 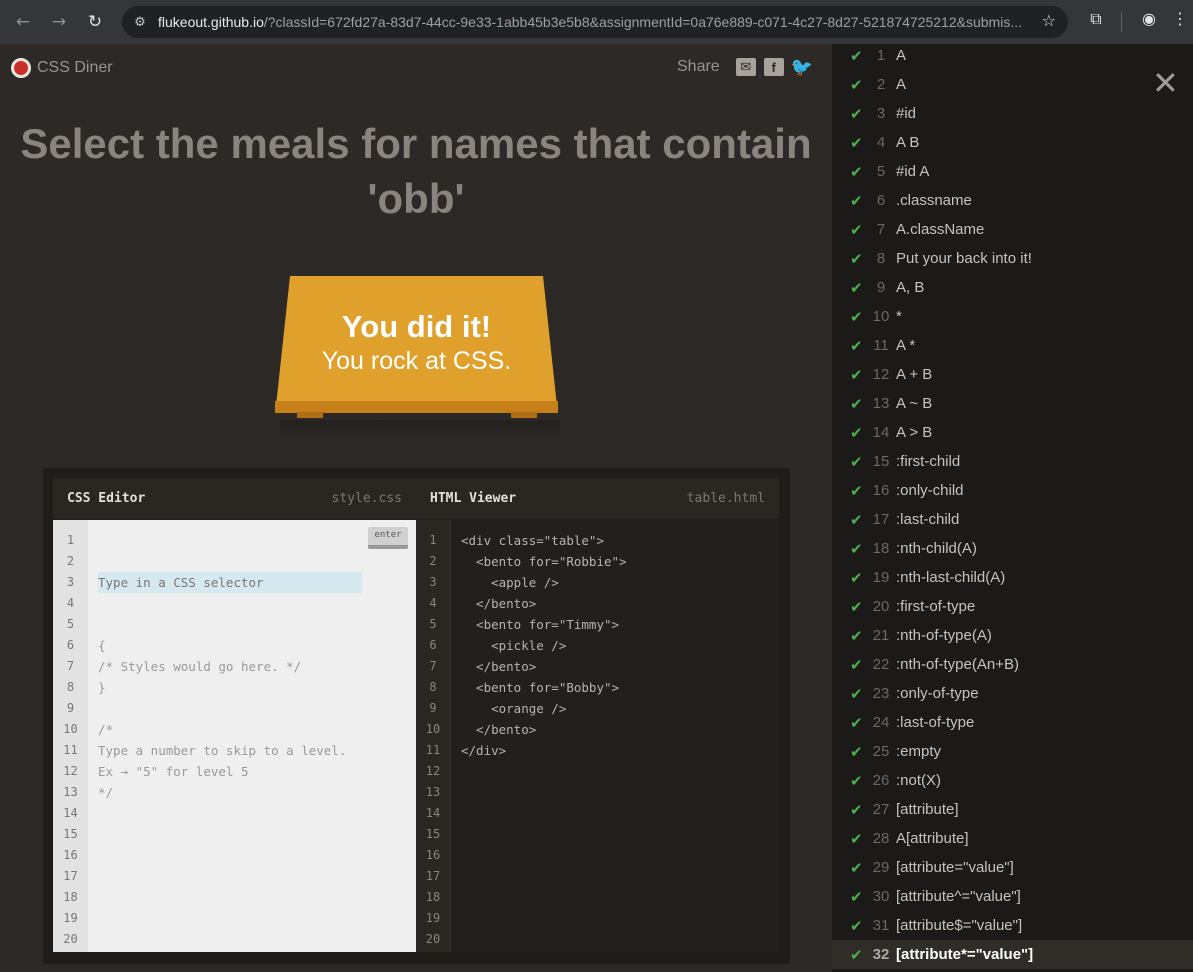 What do you see at coordinates (1012, 287) in the screenshot?
I see `level-item: ✔ 9 A, B` at bounding box center [1012, 287].